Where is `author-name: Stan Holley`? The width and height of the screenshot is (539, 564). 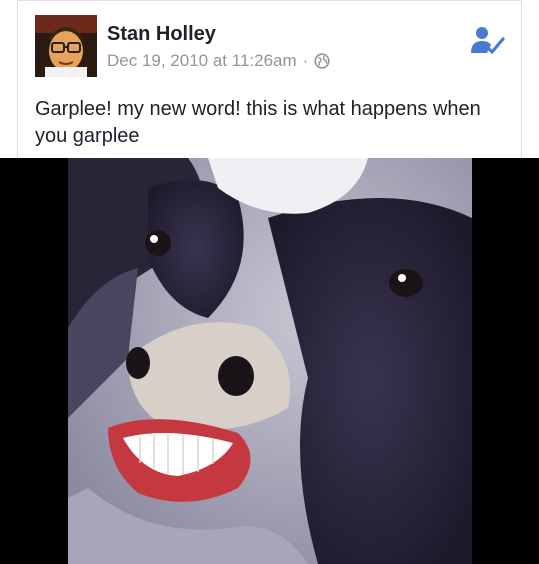 author-name: Stan Holley is located at coordinates (161, 34).